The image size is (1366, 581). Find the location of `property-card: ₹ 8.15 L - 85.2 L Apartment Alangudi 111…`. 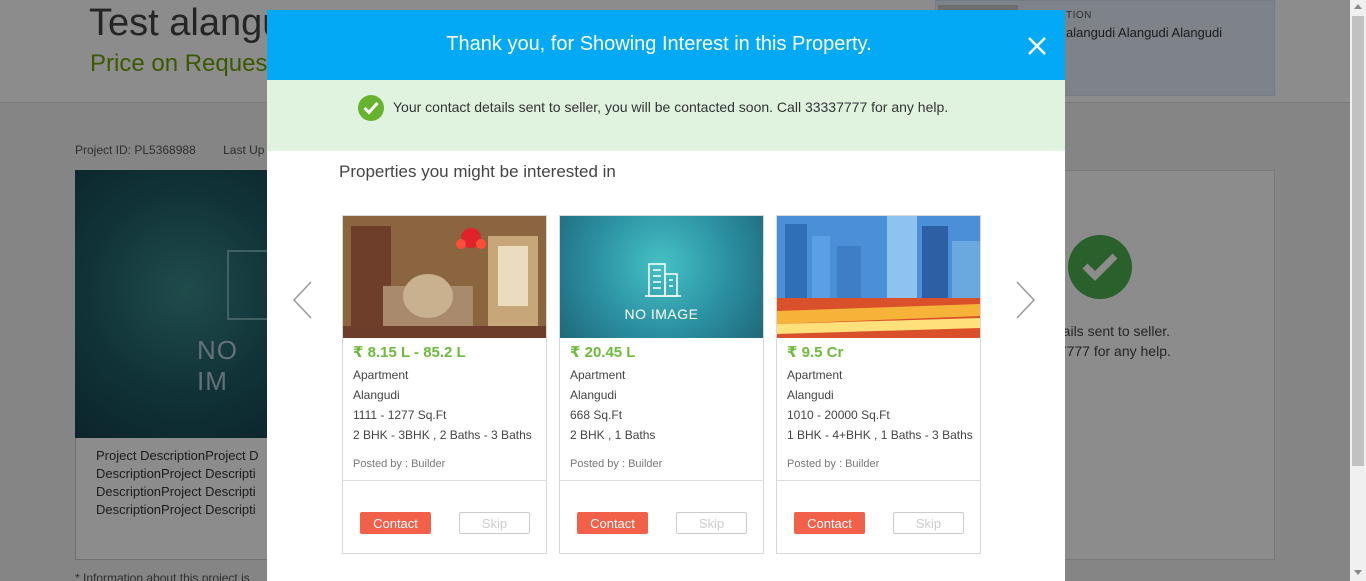

property-card: ₹ 8.15 L - 85.2 L Apartment Alangudi 111… is located at coordinates (444, 384).